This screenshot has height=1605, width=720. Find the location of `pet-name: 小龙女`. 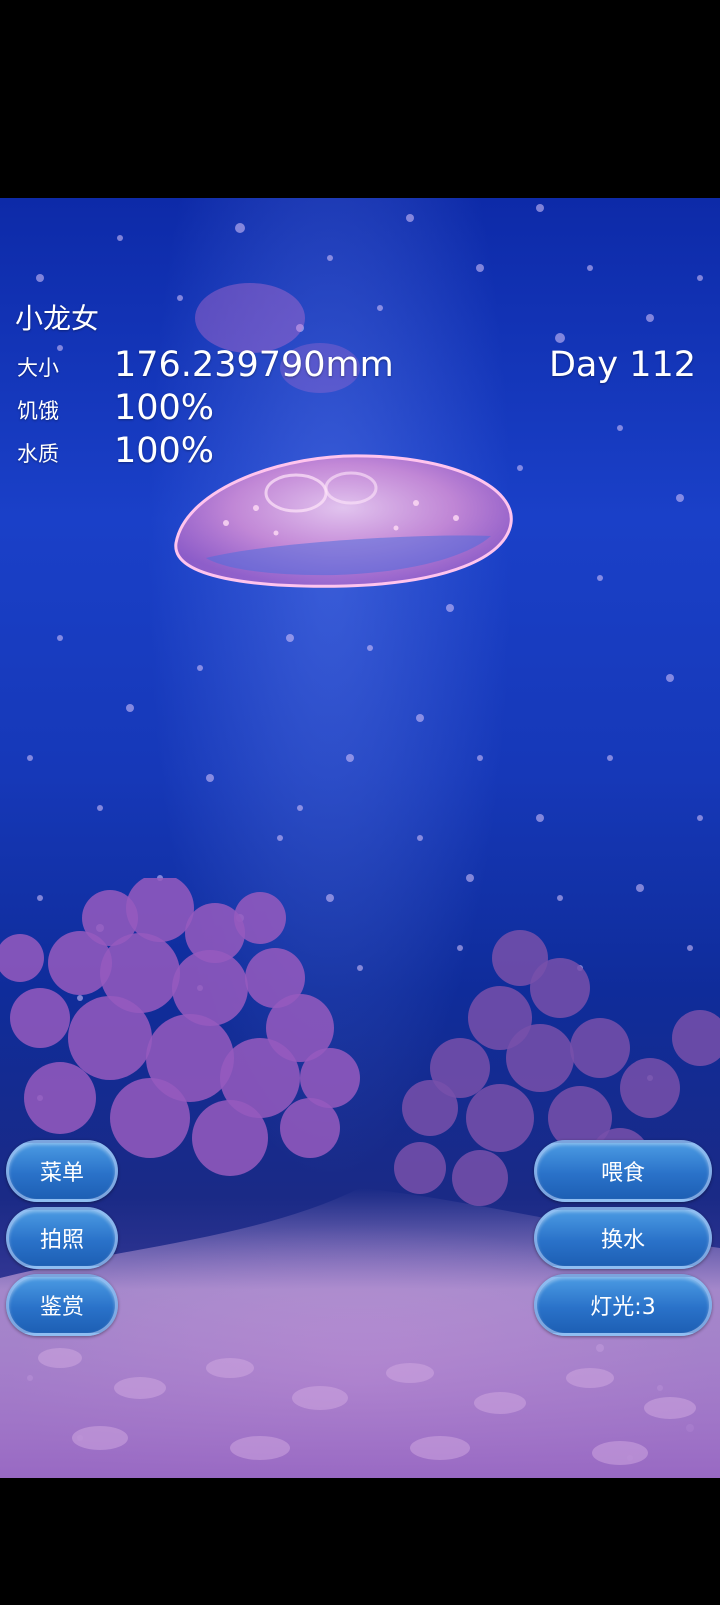

pet-name: 小龙女 is located at coordinates (57, 318).